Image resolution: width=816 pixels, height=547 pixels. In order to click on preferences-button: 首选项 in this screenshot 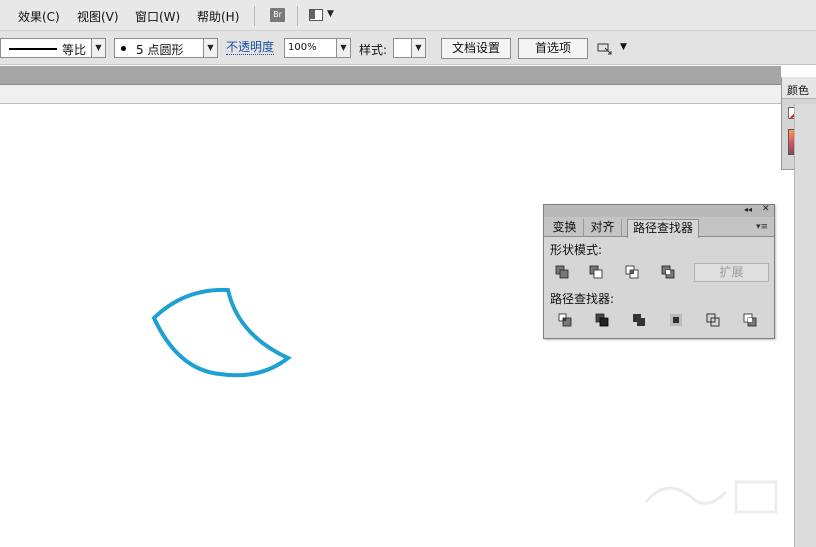, I will do `click(553, 48)`.